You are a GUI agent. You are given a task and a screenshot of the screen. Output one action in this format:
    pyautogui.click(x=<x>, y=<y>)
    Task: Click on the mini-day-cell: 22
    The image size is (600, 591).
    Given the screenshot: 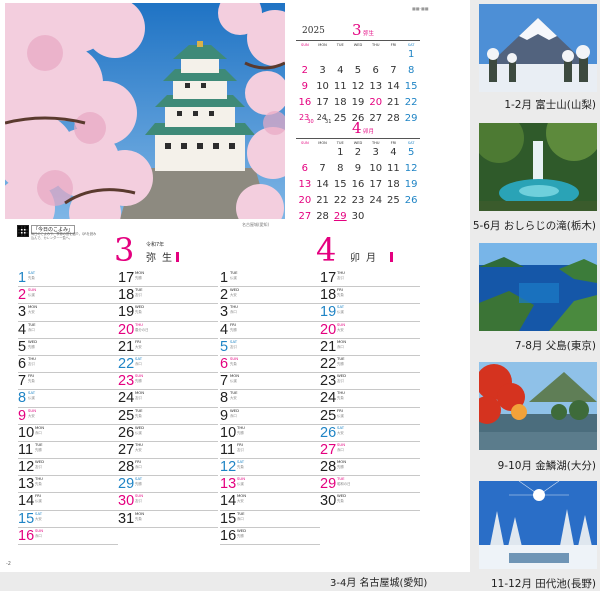 What is the action you would take?
    pyautogui.click(x=340, y=203)
    